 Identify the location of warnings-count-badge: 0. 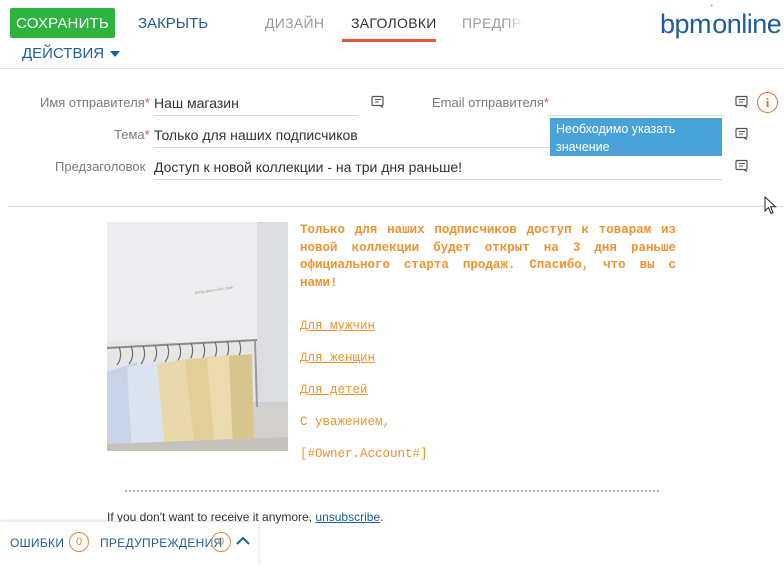
(221, 542).